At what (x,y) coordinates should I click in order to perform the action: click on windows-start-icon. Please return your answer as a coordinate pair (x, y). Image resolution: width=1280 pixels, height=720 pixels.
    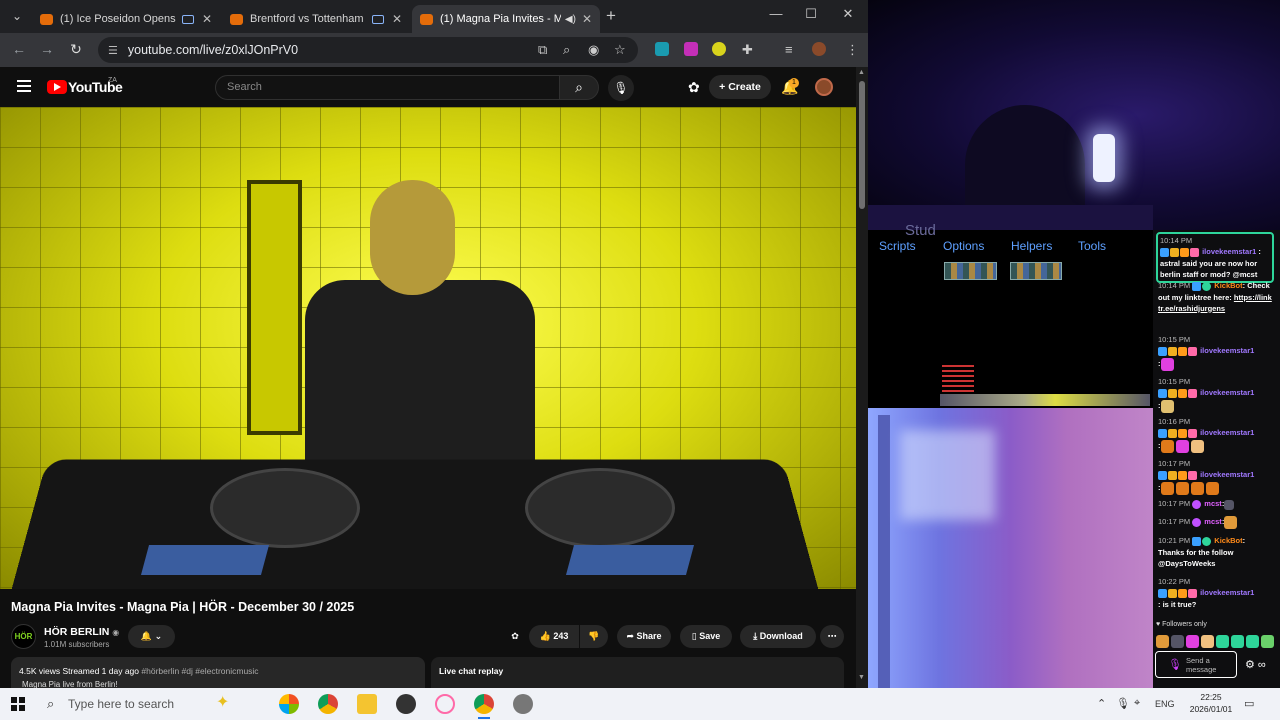
    Looking at the image, I should click on (18, 704).